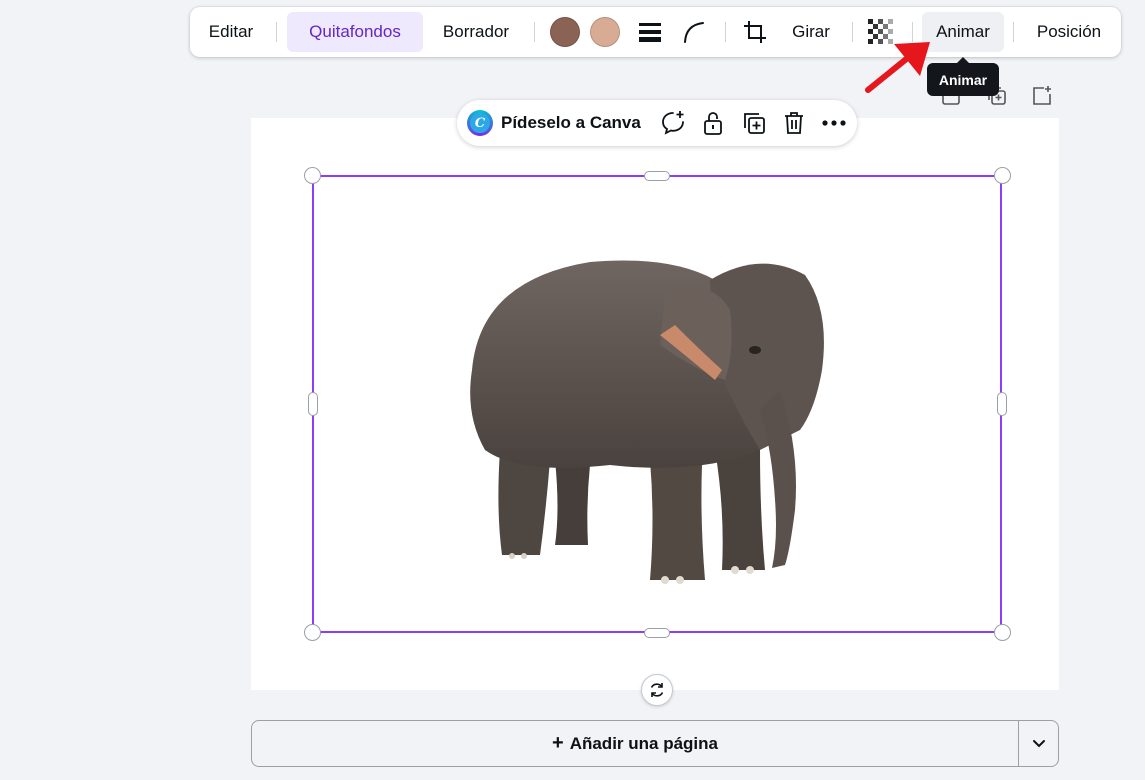  I want to click on trash-icon, so click(794, 123).